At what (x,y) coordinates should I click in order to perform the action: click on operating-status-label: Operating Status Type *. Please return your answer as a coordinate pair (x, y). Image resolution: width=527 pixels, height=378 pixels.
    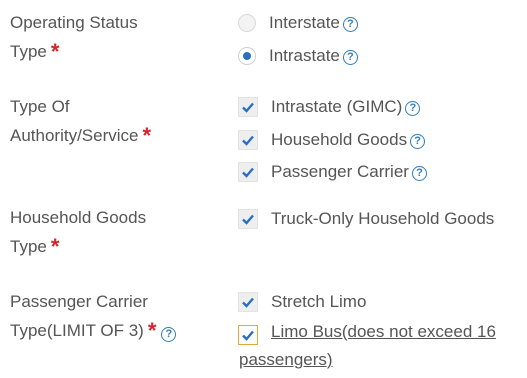
    Looking at the image, I should click on (74, 37).